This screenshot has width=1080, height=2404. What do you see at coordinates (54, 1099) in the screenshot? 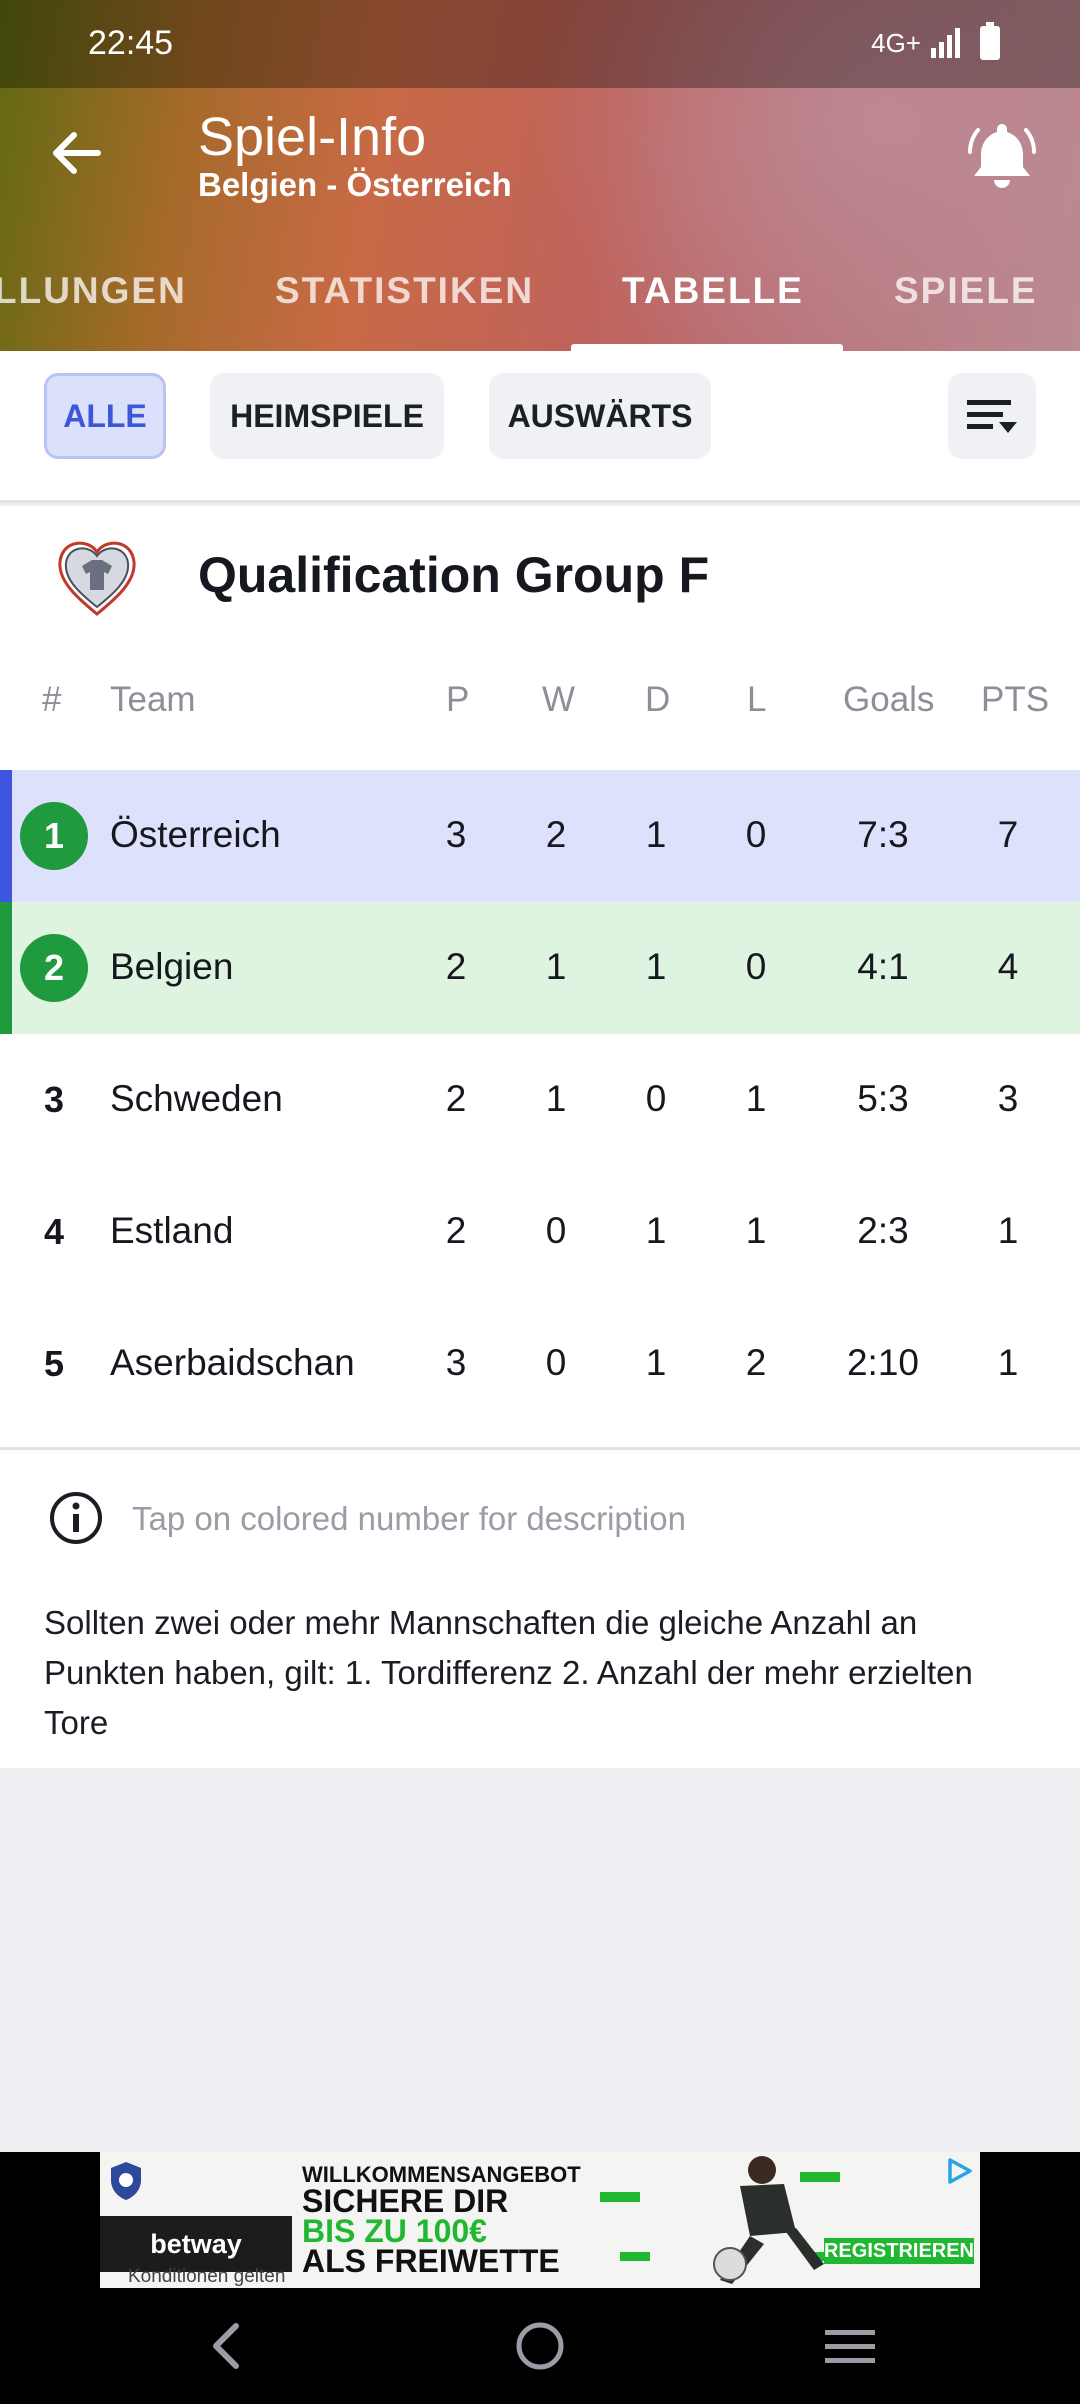
I see `rank-number: 3` at bounding box center [54, 1099].